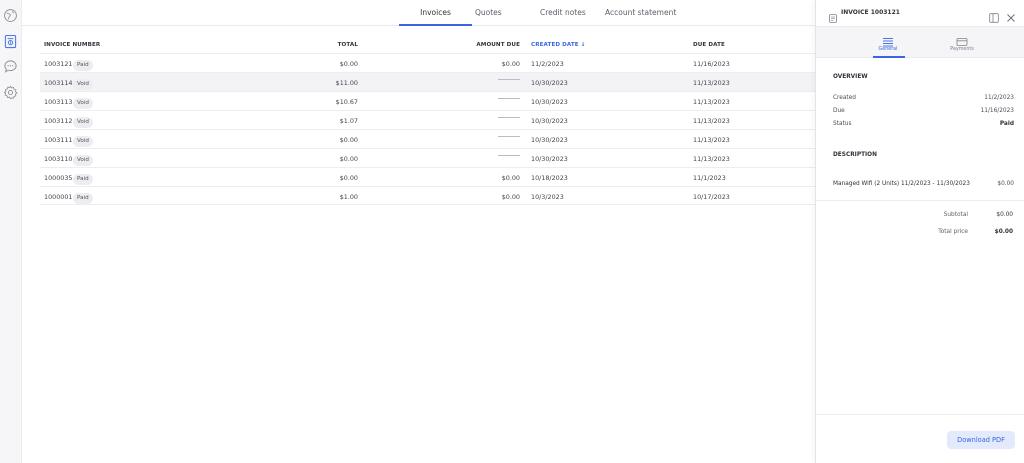 Image resolution: width=1024 pixels, height=463 pixels. I want to click on invoice-number: 1003121, so click(58, 64).